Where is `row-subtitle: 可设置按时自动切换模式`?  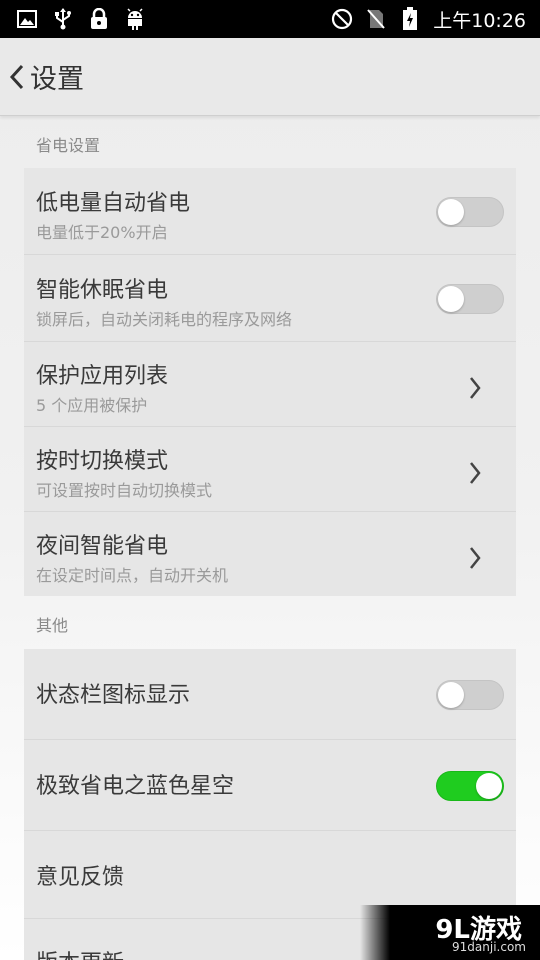
row-subtitle: 可设置按时自动切换模式 is located at coordinates (124, 490).